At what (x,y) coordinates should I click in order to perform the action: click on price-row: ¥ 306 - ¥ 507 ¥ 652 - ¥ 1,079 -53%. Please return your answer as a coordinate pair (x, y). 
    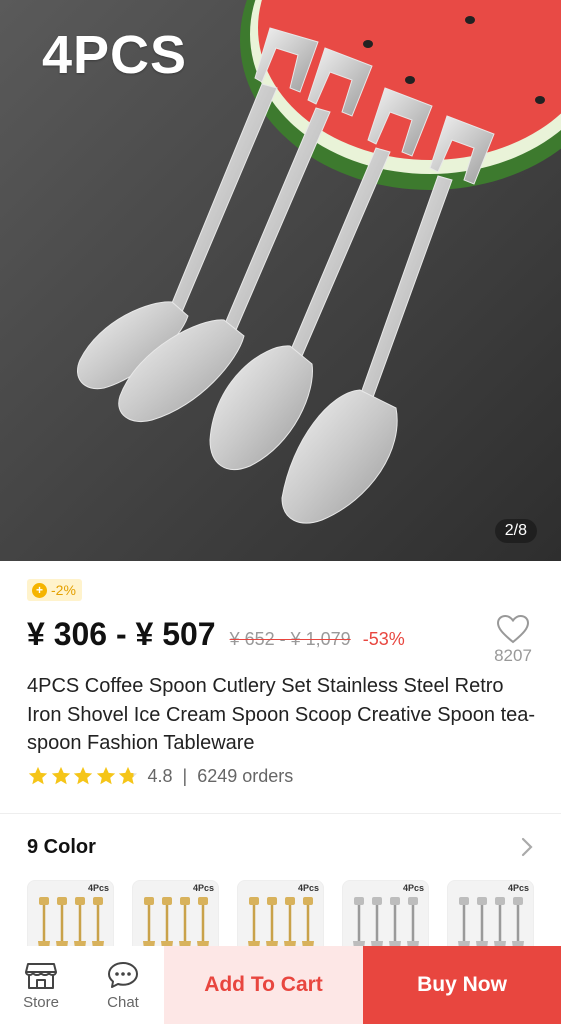
    Looking at the image, I should click on (216, 634).